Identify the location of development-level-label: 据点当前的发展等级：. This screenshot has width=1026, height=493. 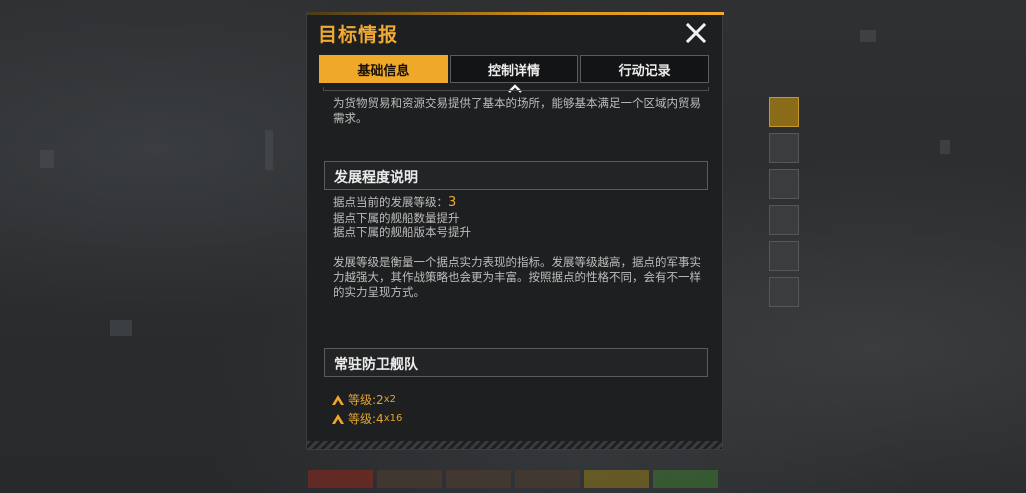
(390, 202).